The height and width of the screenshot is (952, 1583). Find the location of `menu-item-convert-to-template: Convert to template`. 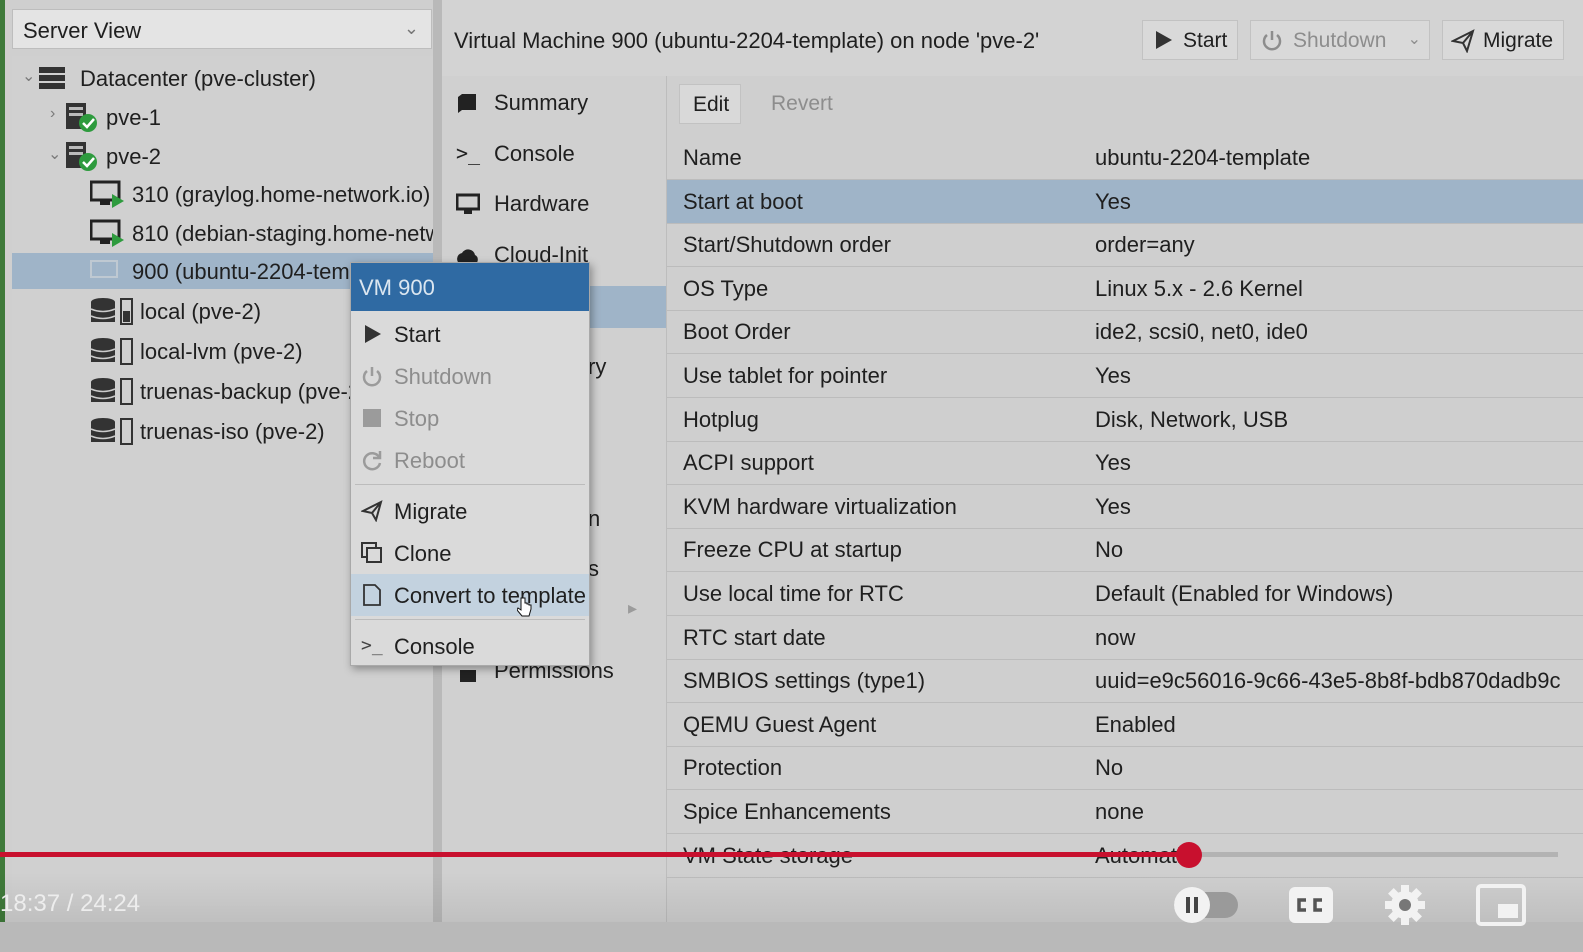

menu-item-convert-to-template: Convert to template is located at coordinates (470, 595).